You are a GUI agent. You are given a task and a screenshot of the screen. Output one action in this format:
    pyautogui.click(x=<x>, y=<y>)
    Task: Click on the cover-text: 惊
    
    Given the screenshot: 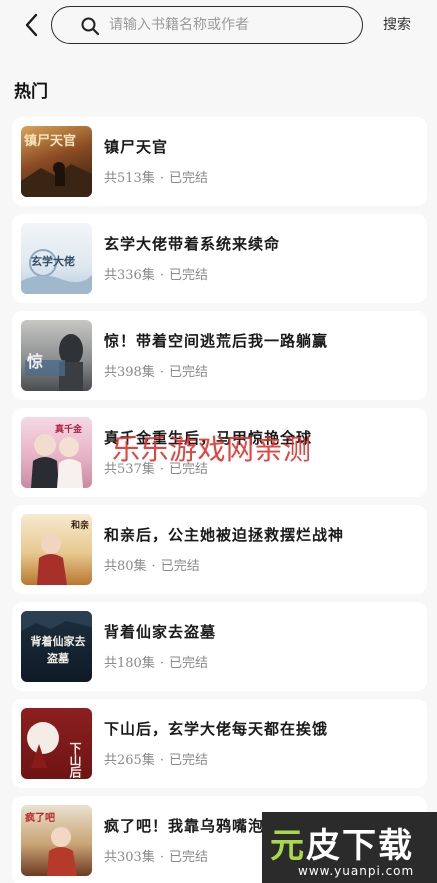 What is the action you would take?
    pyautogui.click(x=35, y=361)
    